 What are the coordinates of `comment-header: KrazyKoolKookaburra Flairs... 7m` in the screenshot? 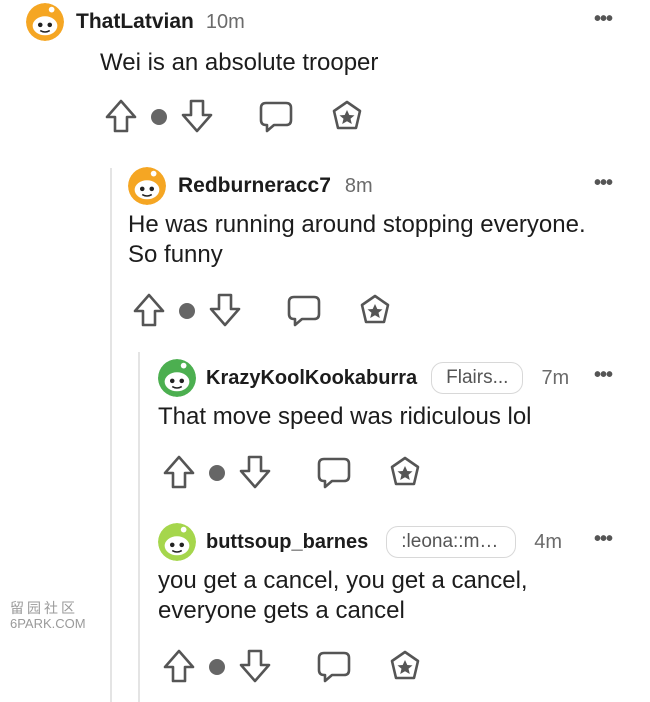 It's located at (363, 378).